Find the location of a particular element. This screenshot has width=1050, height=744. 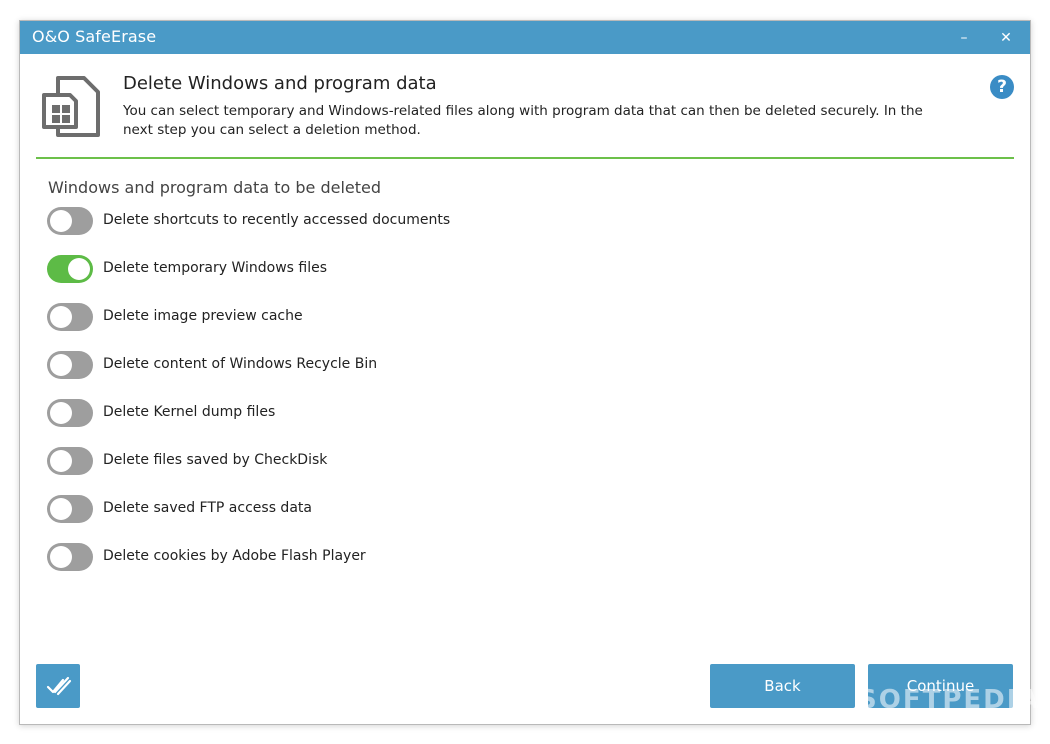

continue-button: Continue is located at coordinates (940, 686).